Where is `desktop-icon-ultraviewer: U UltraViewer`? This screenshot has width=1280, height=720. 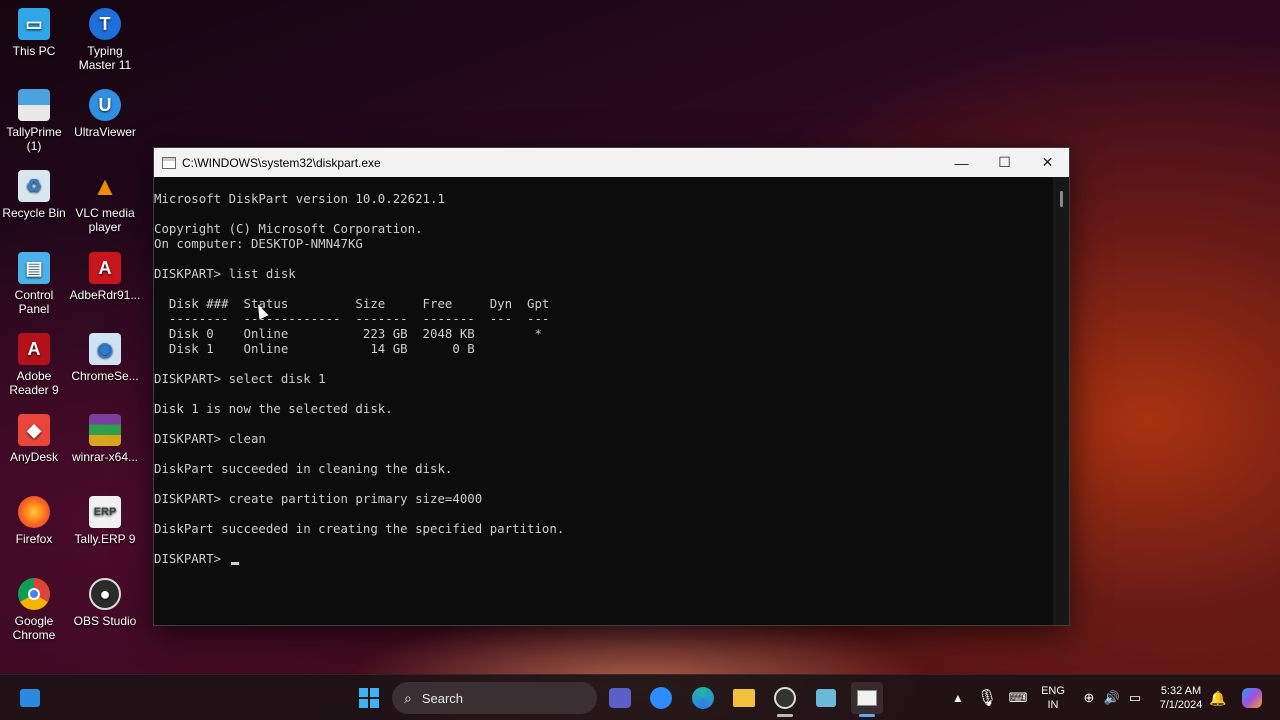 desktop-icon-ultraviewer: U UltraViewer is located at coordinates (105, 114).